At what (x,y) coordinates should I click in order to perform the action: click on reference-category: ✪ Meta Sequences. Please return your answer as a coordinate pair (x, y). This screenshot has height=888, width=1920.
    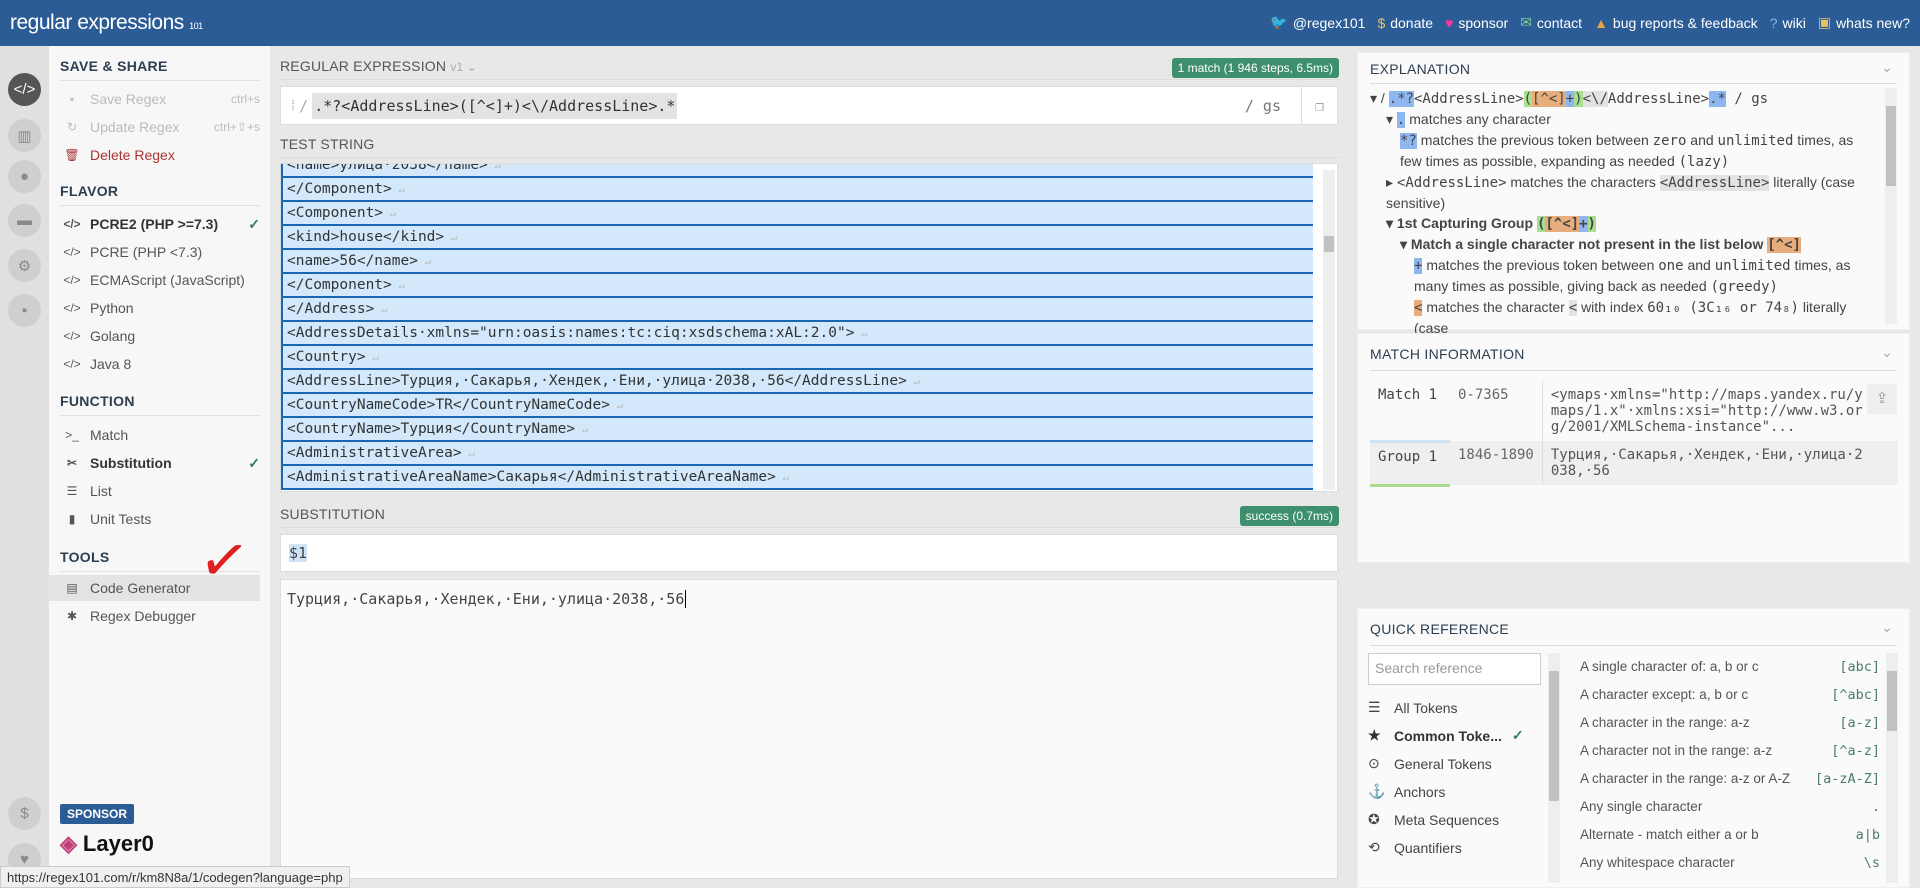
    Looking at the image, I should click on (1453, 819).